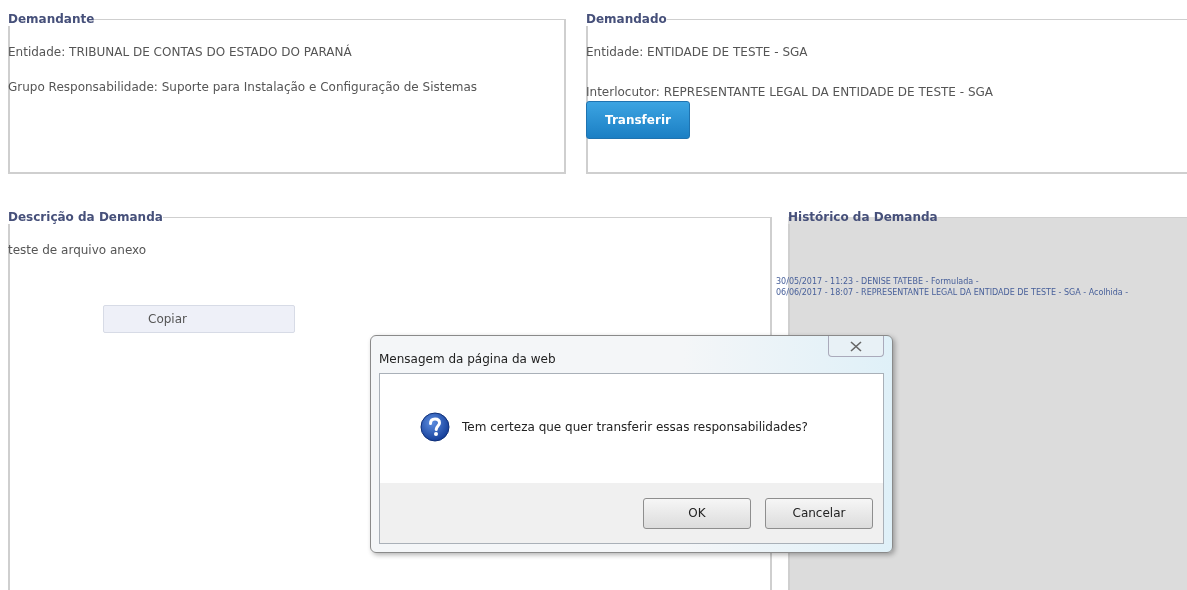  I want to click on history-entry: 30/05/2017 - 11:23 - DENISE TATEBE - Formulada -, so click(878, 281).